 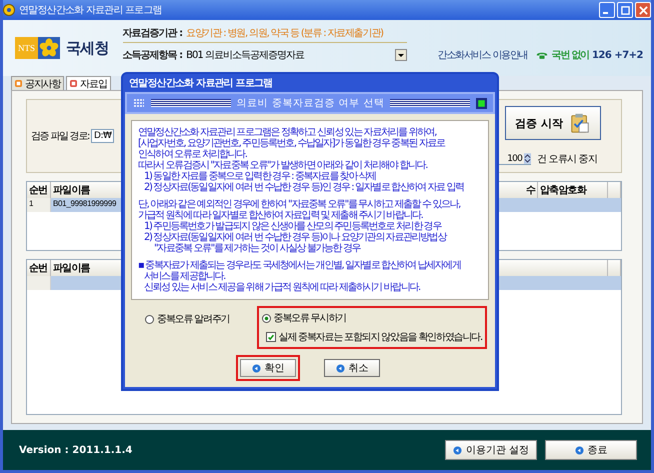 What do you see at coordinates (292, 226) in the screenshot?
I see `notice-line: 1) 주민등록번호가 발급되지 않은 신생아를 산모의 주민등록번호로 처리한 경우` at bounding box center [292, 226].